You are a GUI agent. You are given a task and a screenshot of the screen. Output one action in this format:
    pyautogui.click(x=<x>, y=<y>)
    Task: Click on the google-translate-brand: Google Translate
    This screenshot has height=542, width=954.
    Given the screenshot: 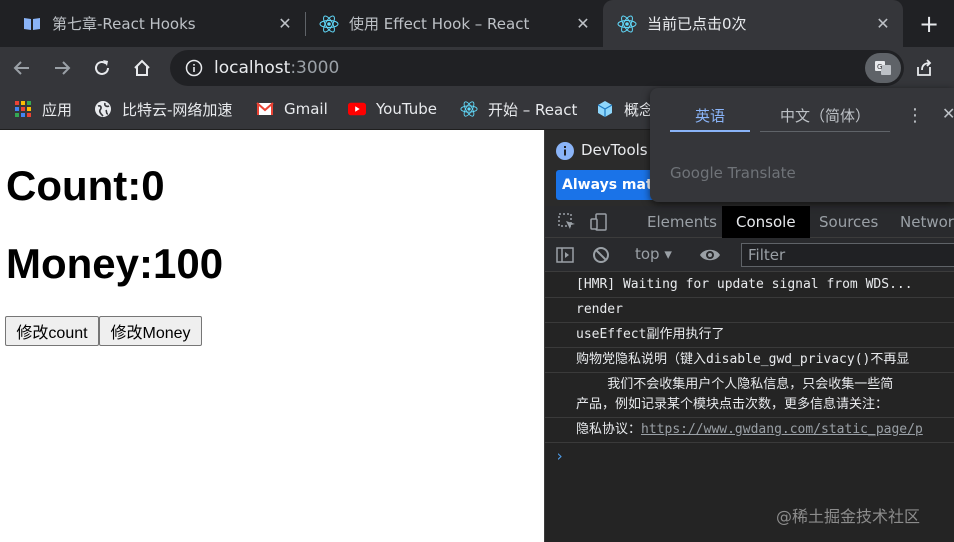 What is the action you would take?
    pyautogui.click(x=733, y=173)
    